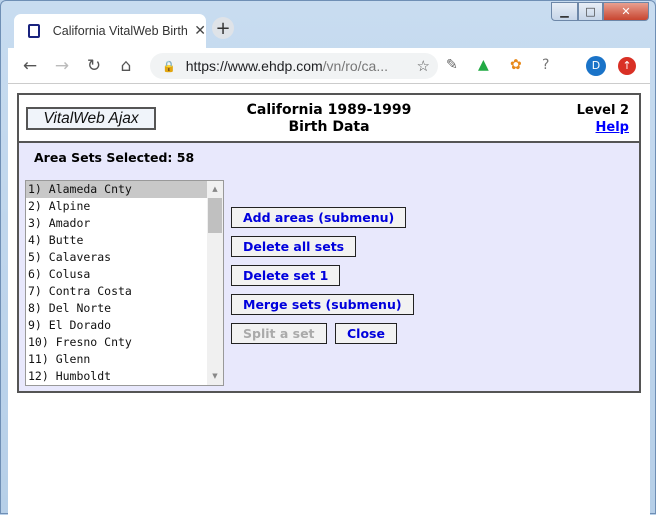 The height and width of the screenshot is (515, 656). What do you see at coordinates (603, 119) in the screenshot?
I see `level-info: Level 2 Help` at bounding box center [603, 119].